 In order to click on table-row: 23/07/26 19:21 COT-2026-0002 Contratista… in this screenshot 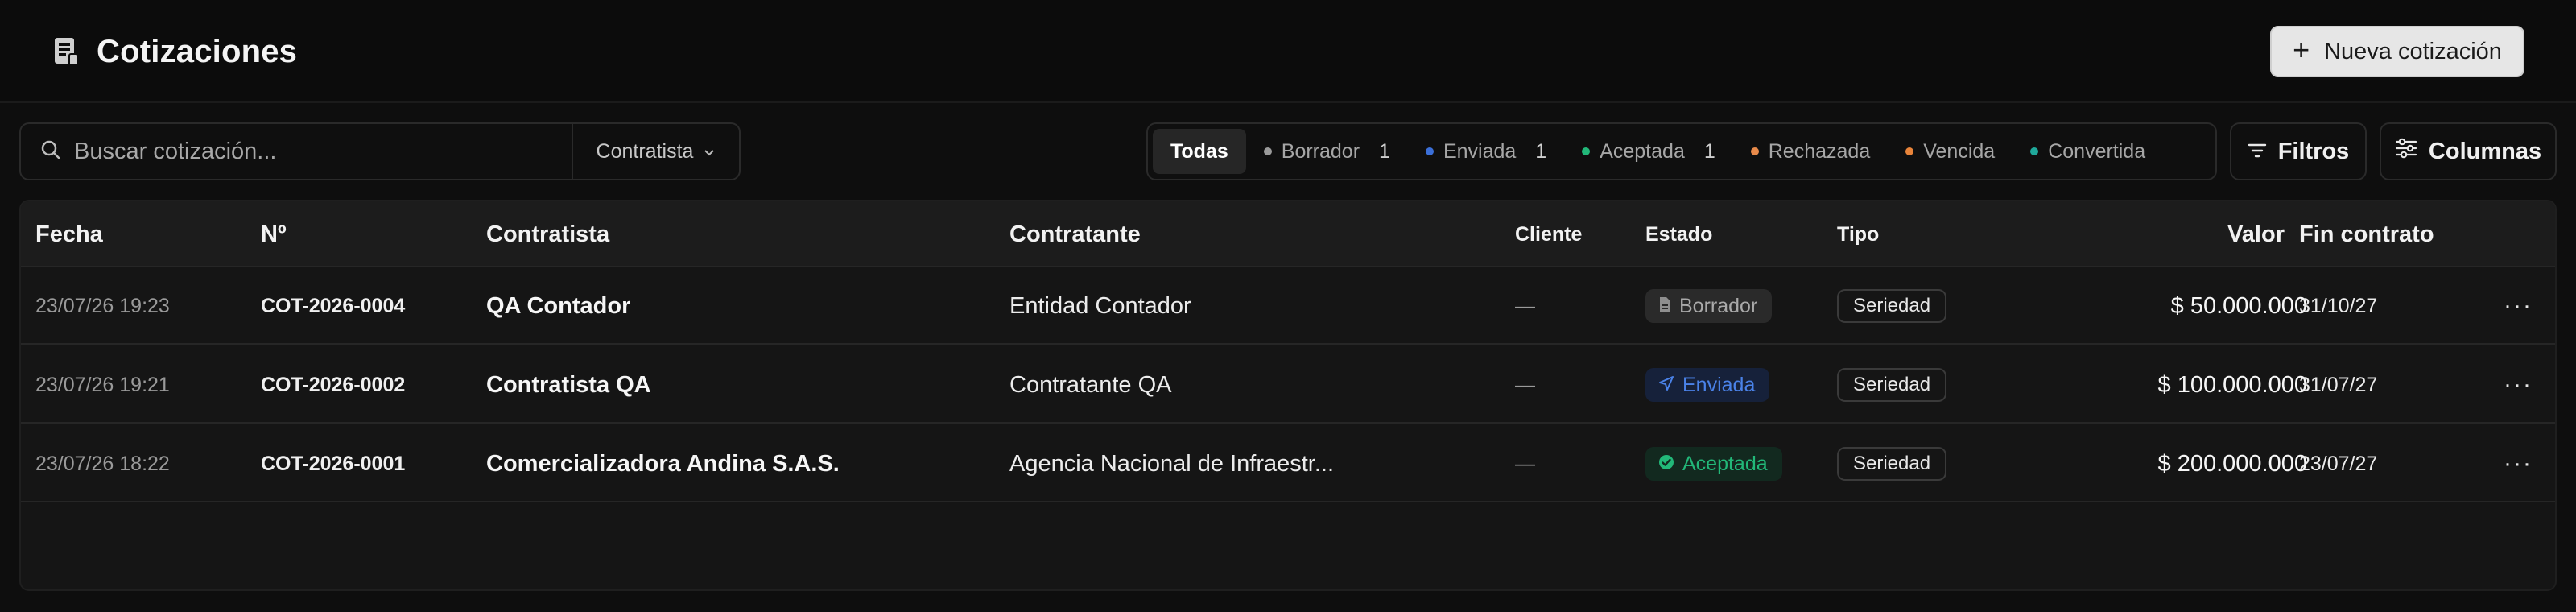, I will do `click(1288, 385)`.